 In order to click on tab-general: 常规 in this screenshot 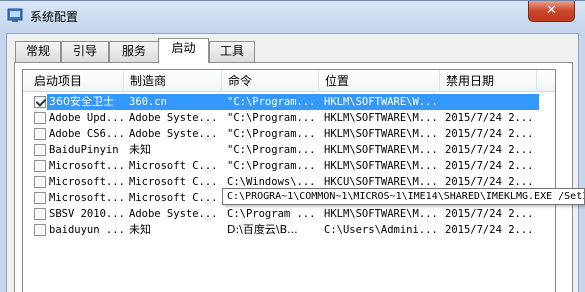, I will do `click(38, 51)`.